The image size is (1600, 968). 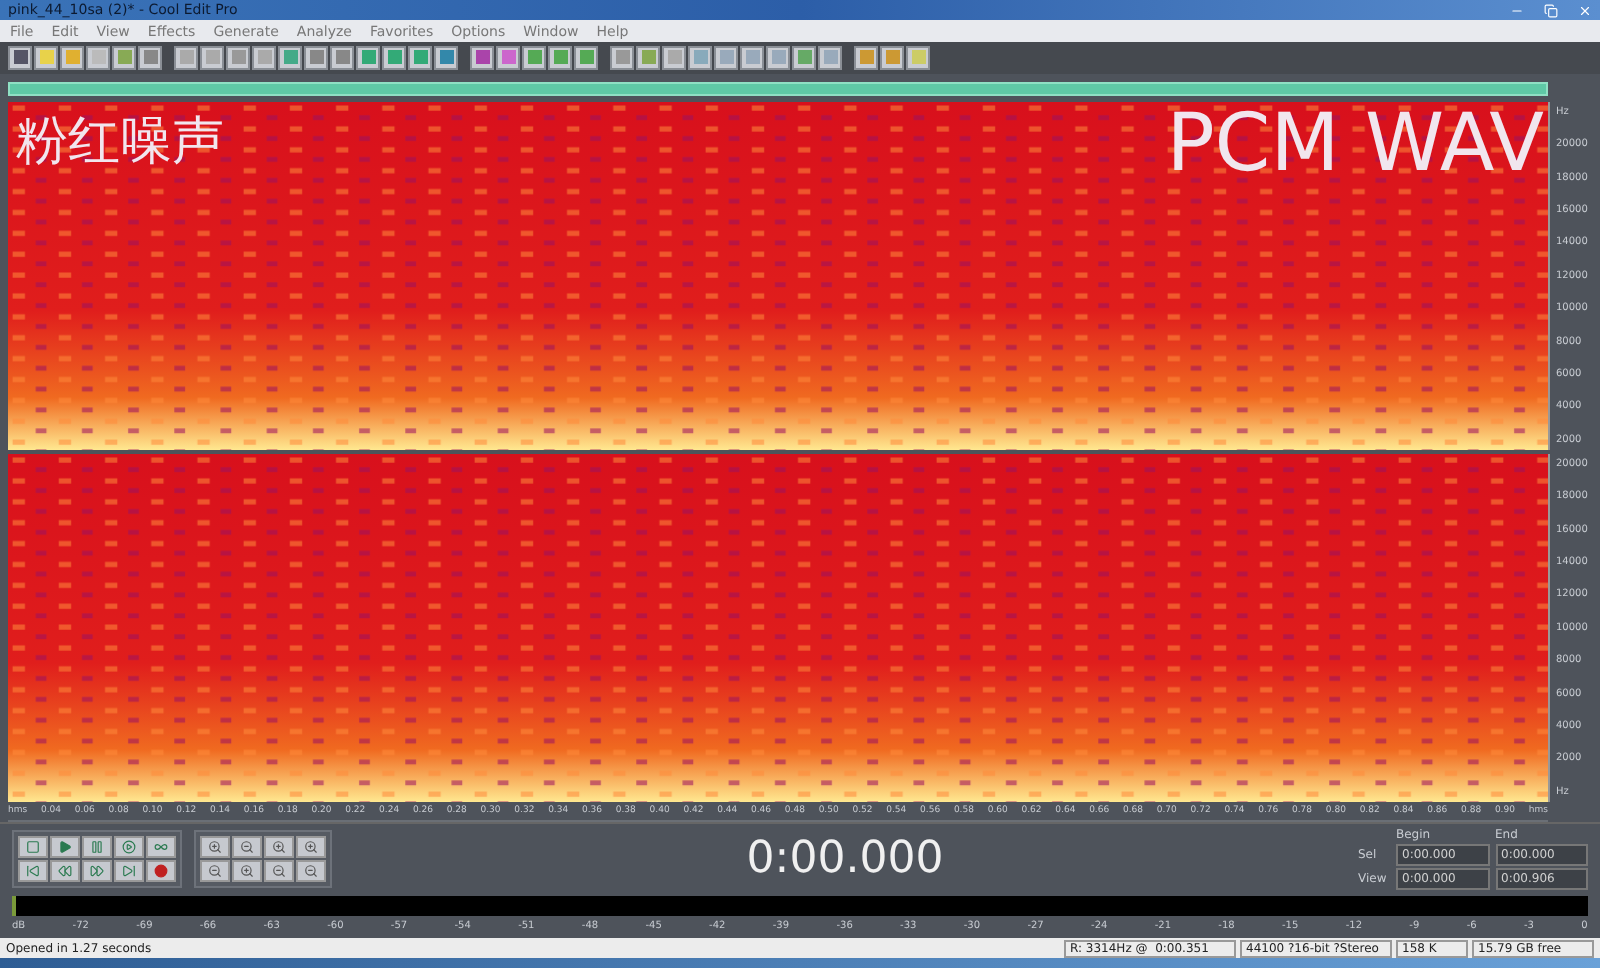 I want to click on stop-icon, so click(x=33, y=847).